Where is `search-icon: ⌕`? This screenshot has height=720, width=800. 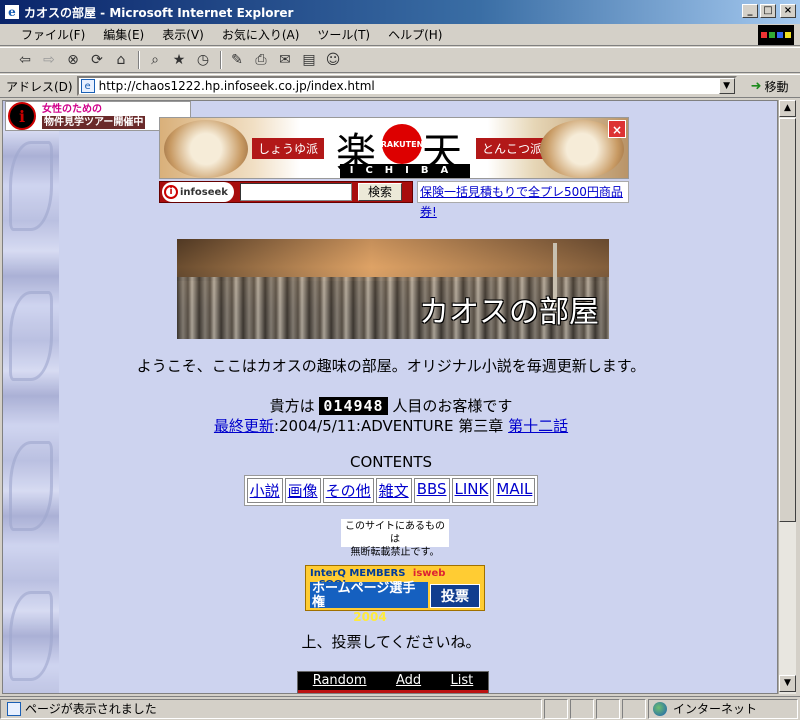 search-icon: ⌕ is located at coordinates (155, 60).